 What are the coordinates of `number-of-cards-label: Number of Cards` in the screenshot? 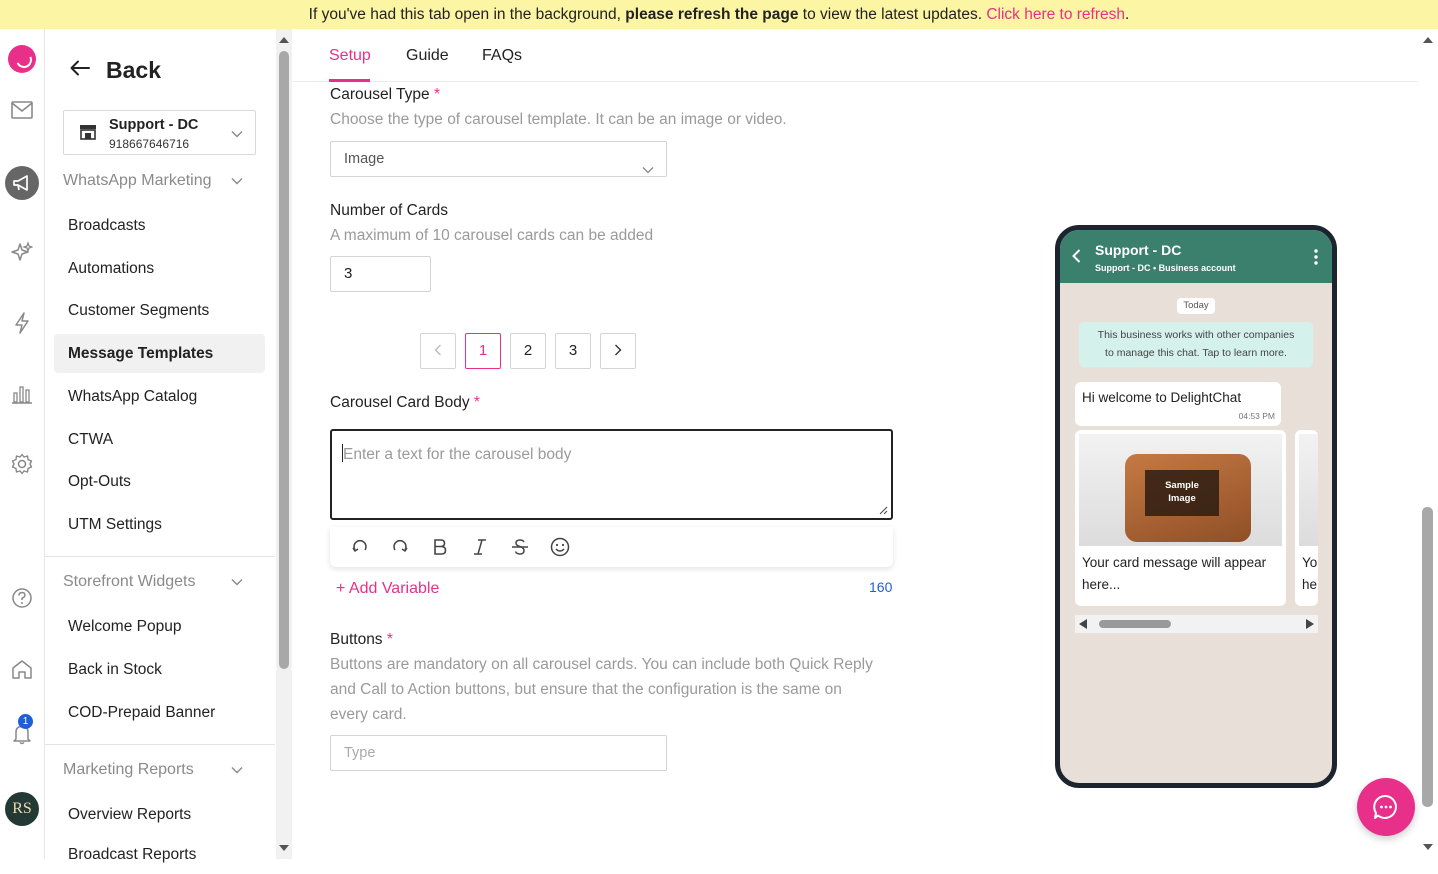 It's located at (389, 210).